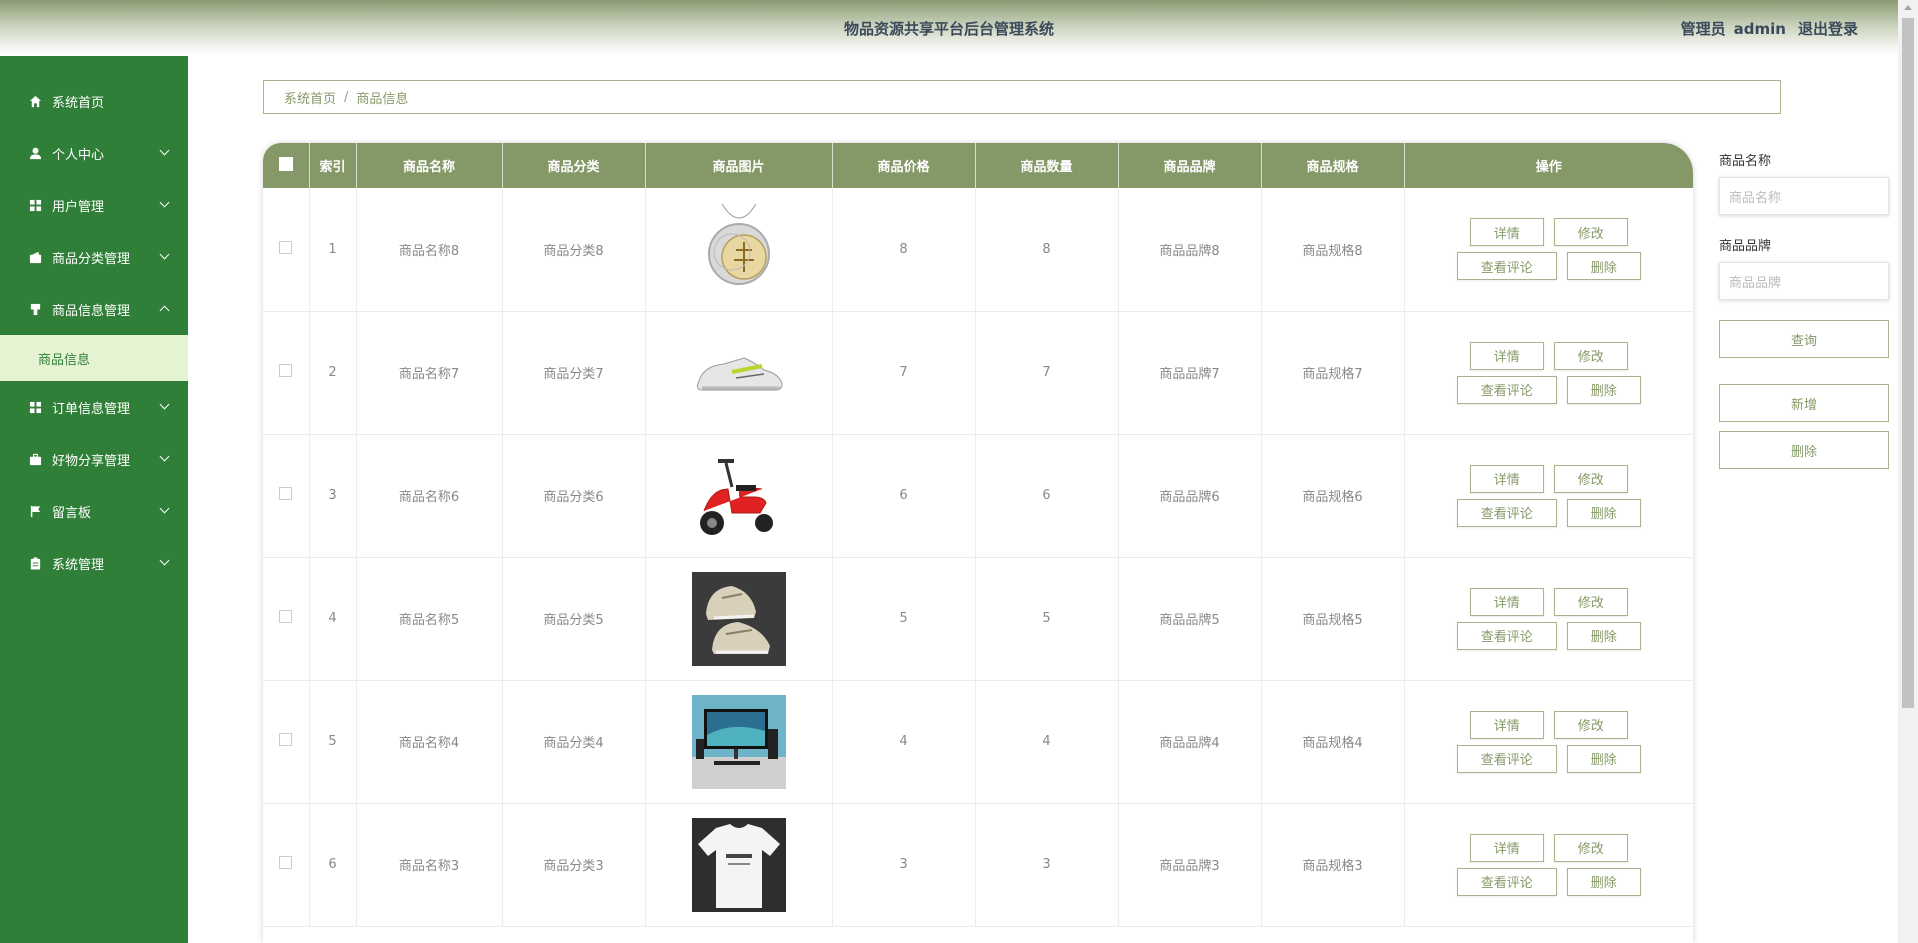  Describe the element at coordinates (904, 250) in the screenshot. I see `price-cell: 8` at that location.